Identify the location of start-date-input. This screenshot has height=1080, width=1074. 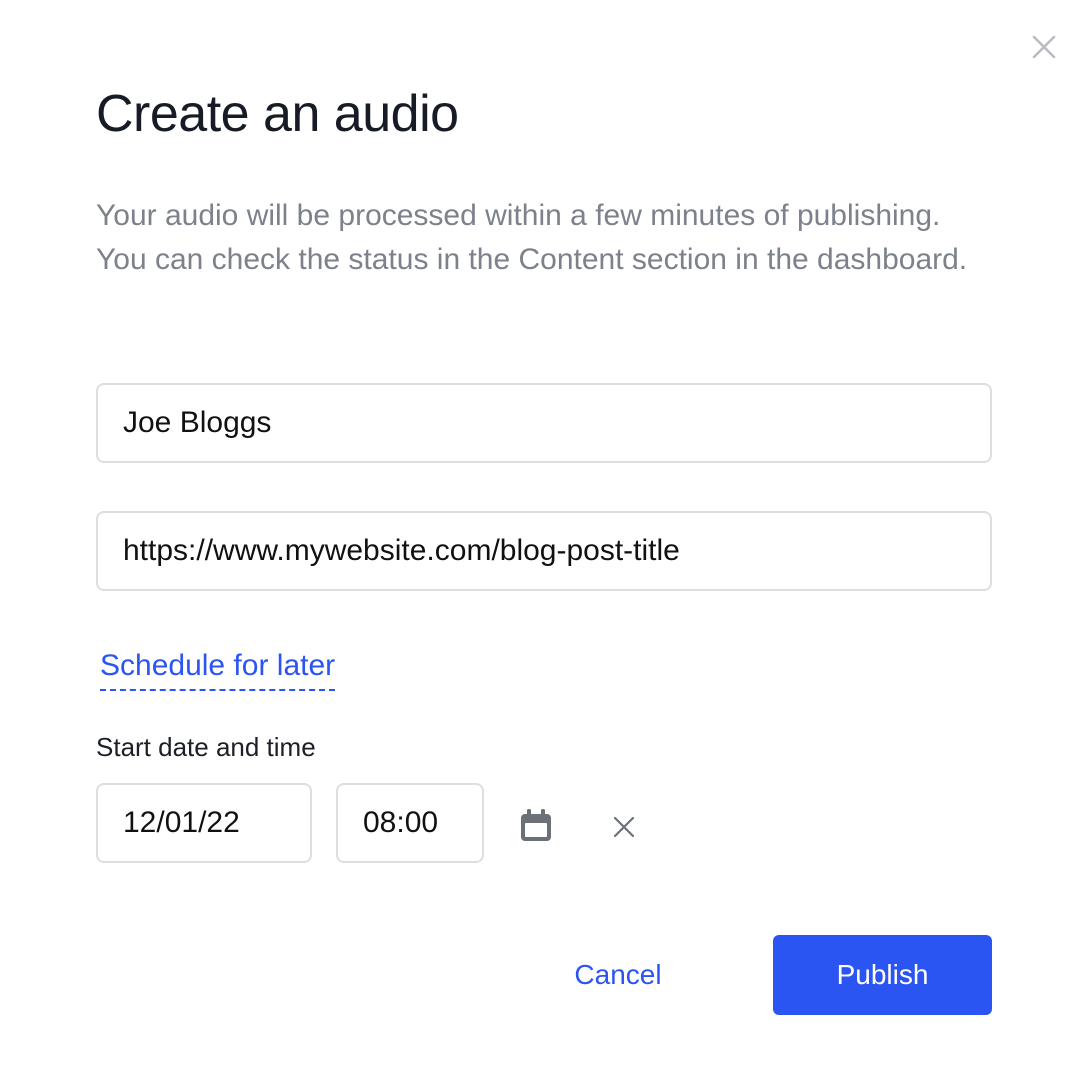
(204, 823).